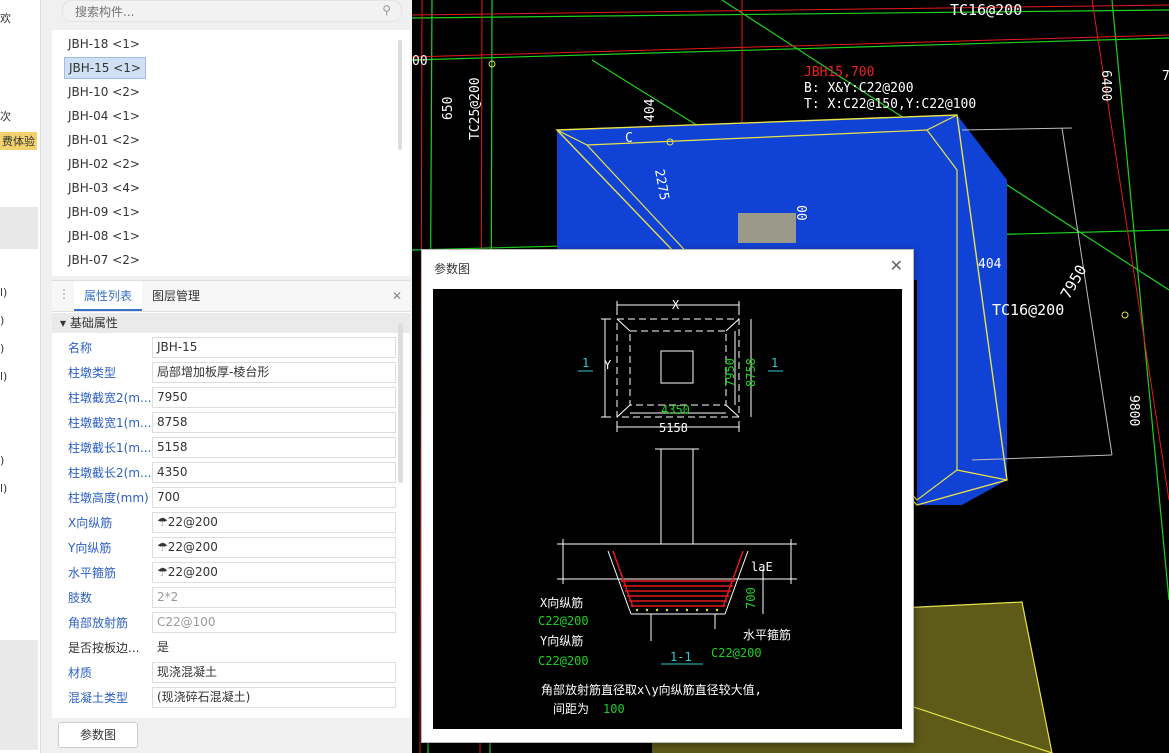  Describe the element at coordinates (104, 140) in the screenshot. I see `list-item: JBH-01 <2>` at that location.